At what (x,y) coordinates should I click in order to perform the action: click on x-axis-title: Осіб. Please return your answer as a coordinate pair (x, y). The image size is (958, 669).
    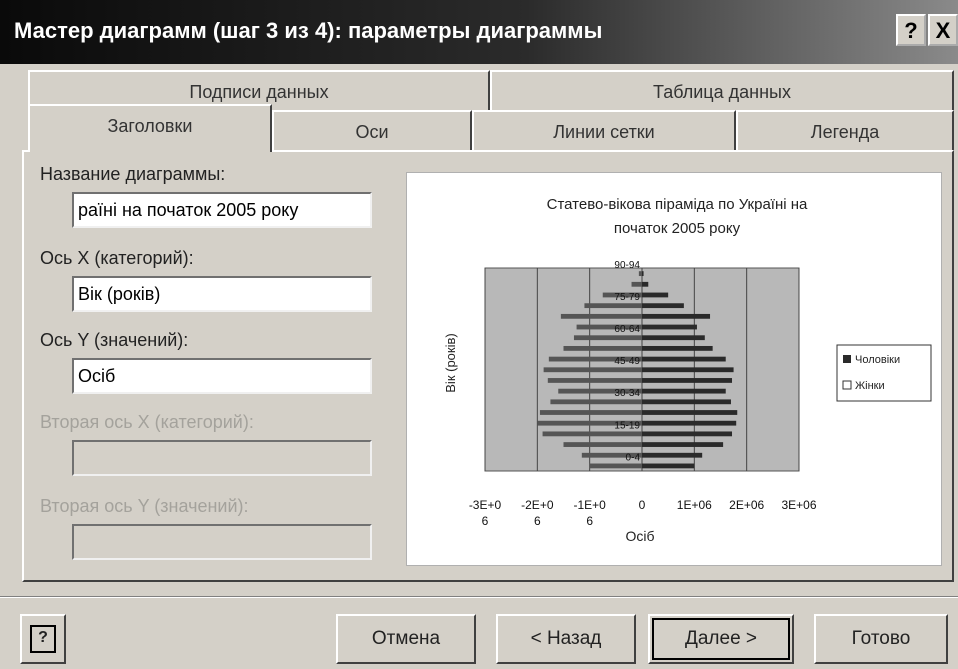
    Looking at the image, I should click on (639, 536).